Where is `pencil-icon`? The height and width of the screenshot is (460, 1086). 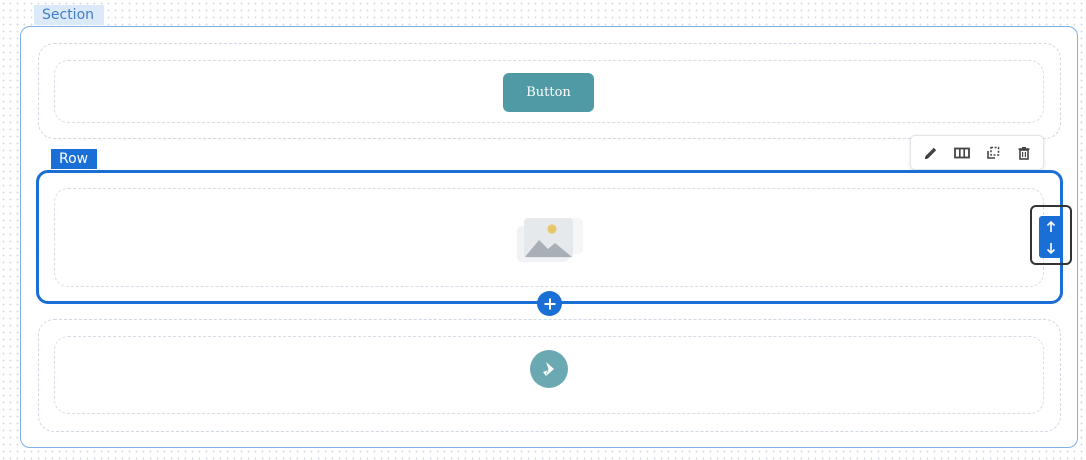
pencil-icon is located at coordinates (930, 153).